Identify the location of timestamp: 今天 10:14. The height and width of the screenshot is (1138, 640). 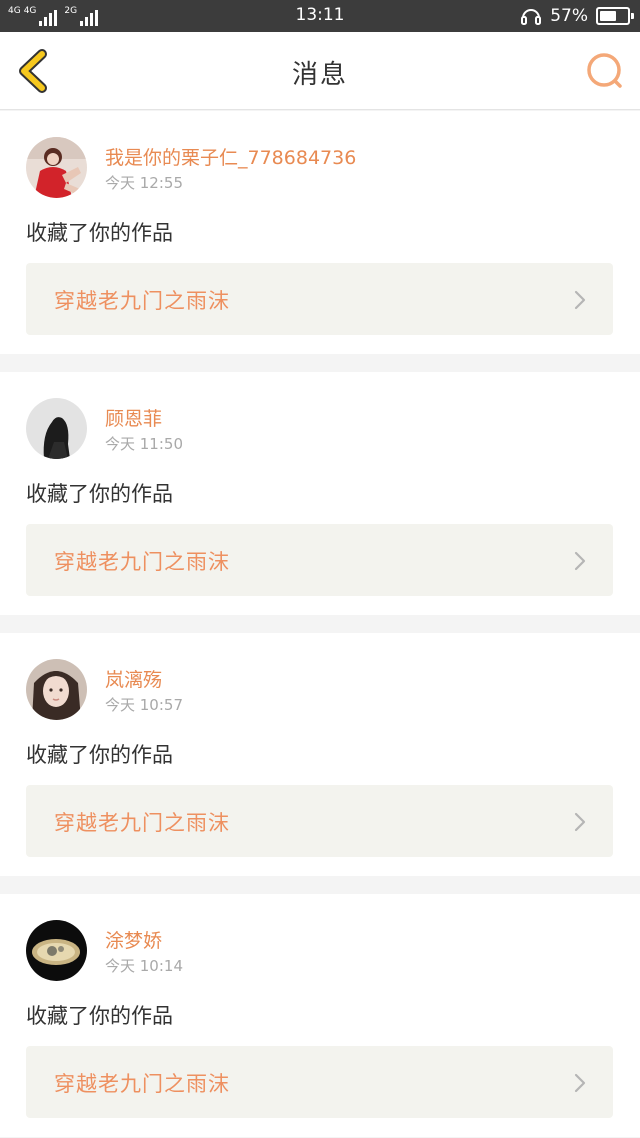
(144, 966).